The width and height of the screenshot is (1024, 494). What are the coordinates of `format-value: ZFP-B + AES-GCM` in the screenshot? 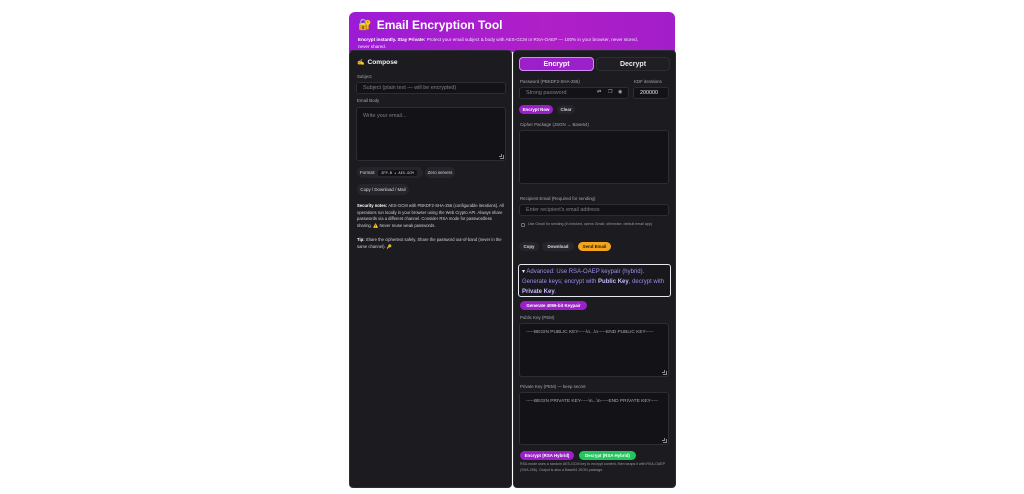 It's located at (397, 172).